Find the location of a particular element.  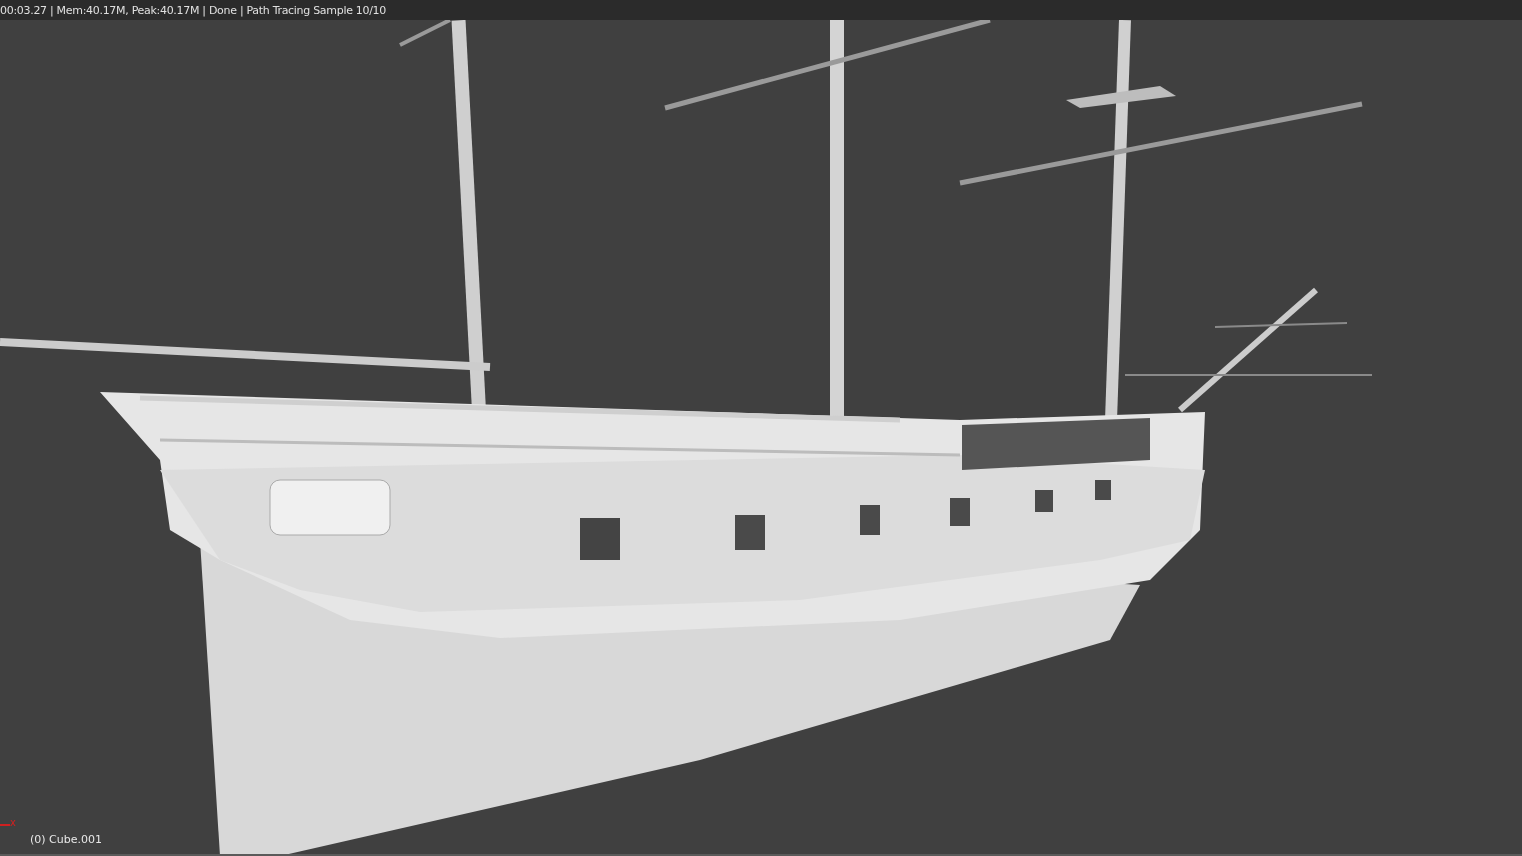

render-status-text: 00:03.27 | Mem:40.17M, Peak:40.17M | Done | Path Tracing Sample 10/10 is located at coordinates (193, 10).